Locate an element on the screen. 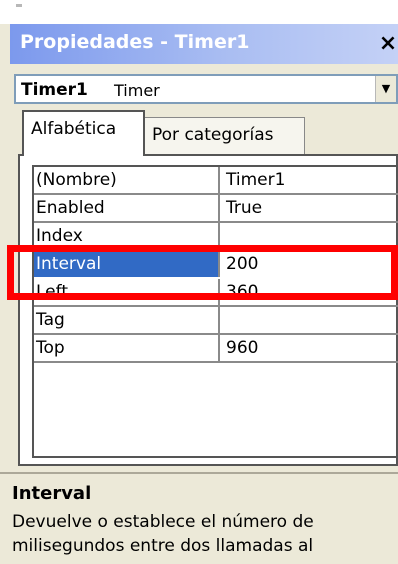 The height and width of the screenshot is (564, 398). description-title: Interval is located at coordinates (52, 493).